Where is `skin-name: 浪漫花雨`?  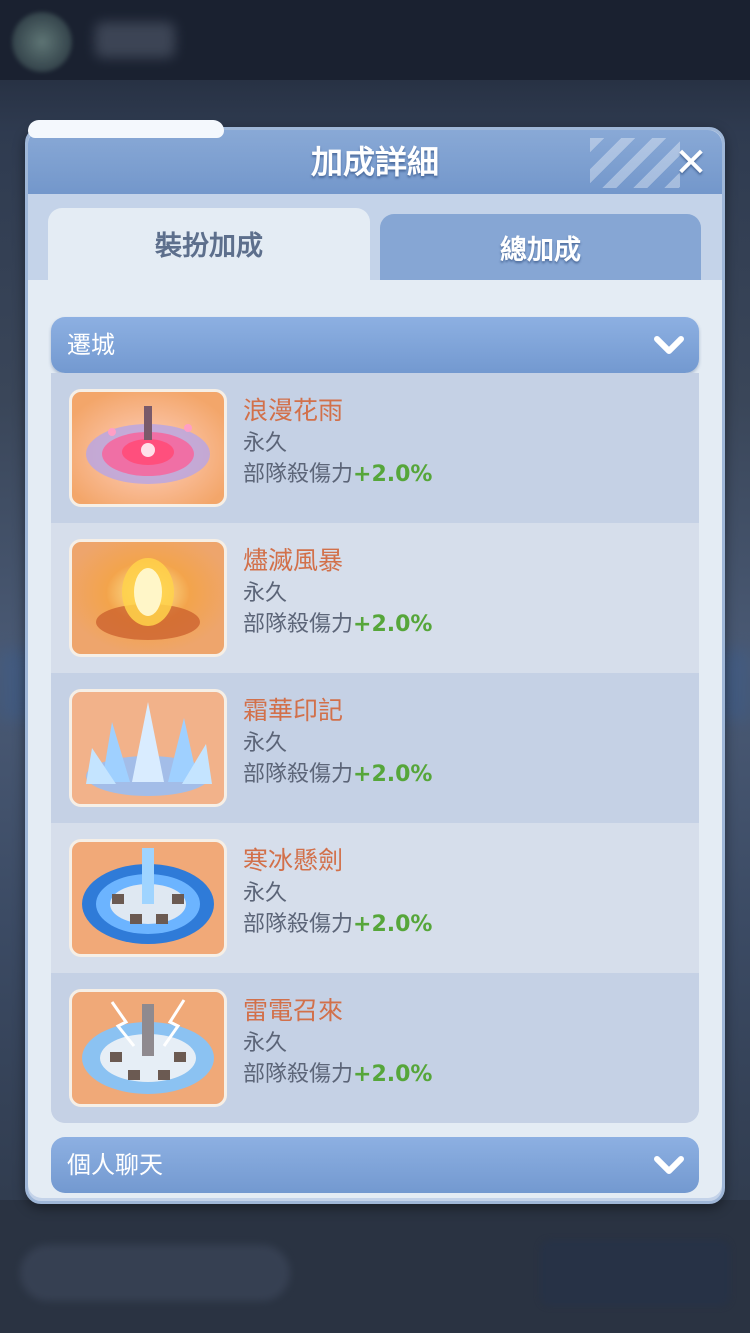 skin-name: 浪漫花雨 is located at coordinates (293, 410).